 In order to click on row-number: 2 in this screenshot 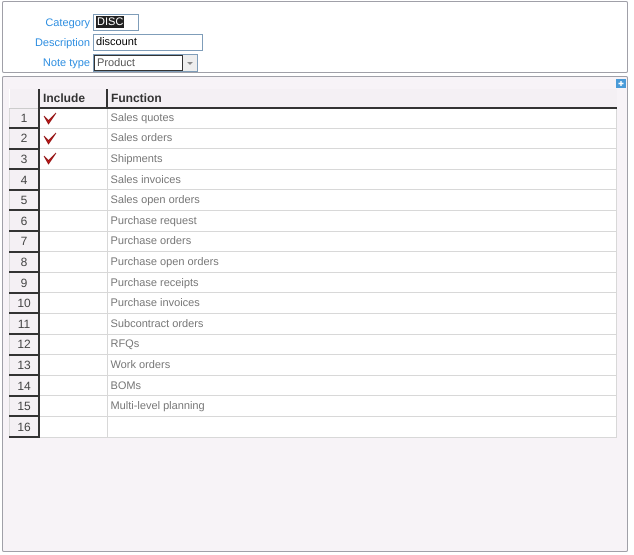, I will do `click(24, 138)`.